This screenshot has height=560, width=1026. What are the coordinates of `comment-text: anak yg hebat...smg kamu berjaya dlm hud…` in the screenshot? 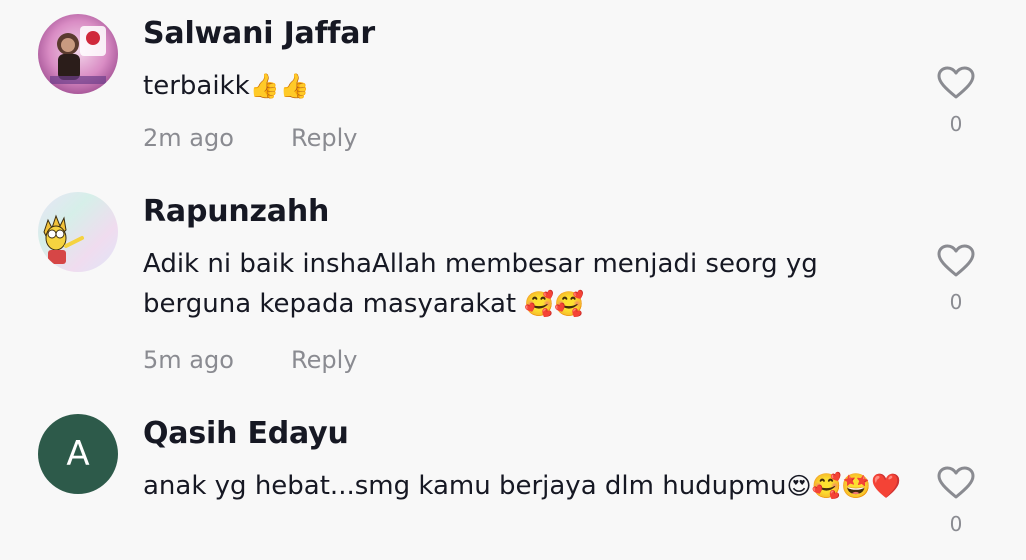 It's located at (523, 486).